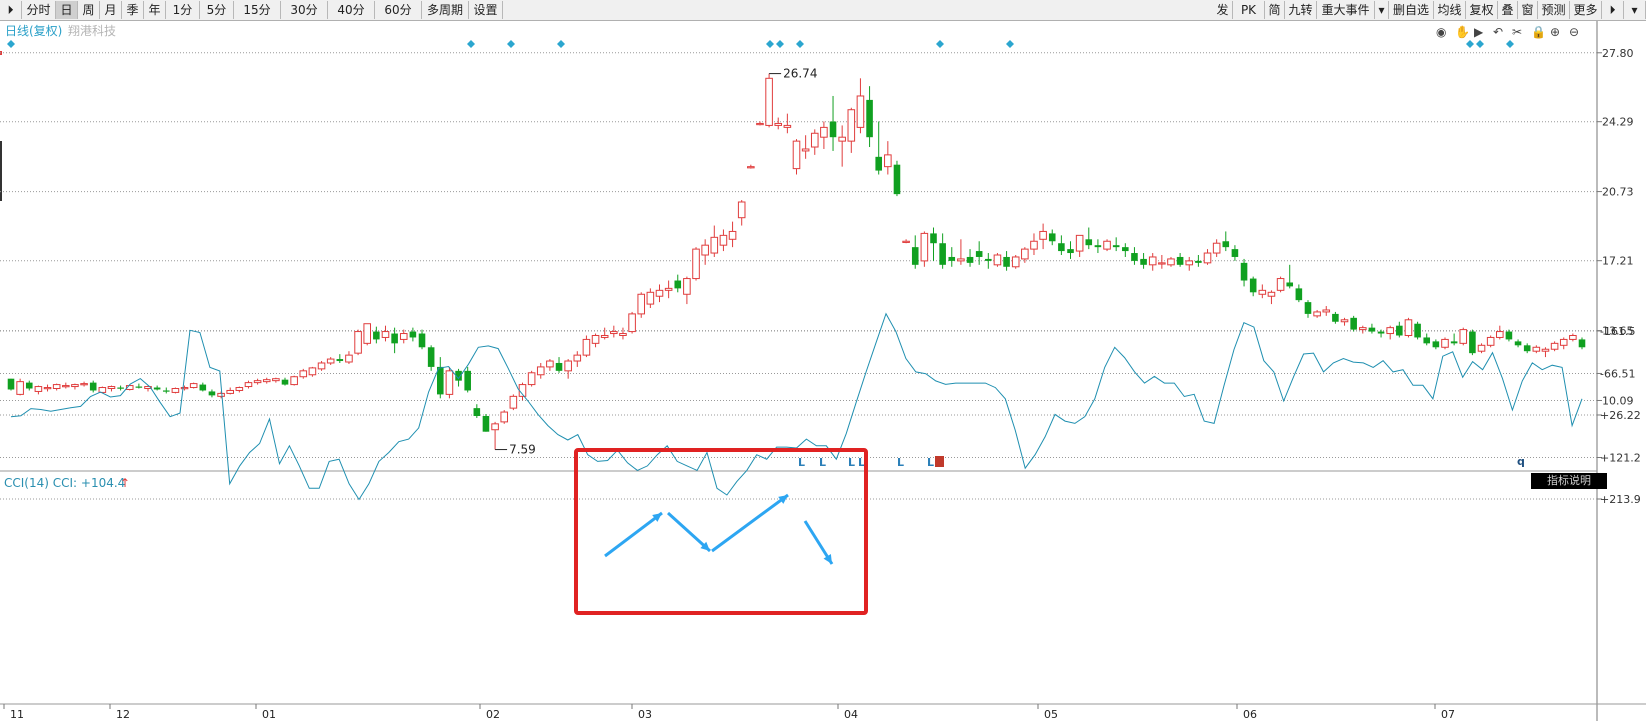 This screenshot has height=721, width=1646. I want to click on expand-icon: ▾, so click(1635, 10).